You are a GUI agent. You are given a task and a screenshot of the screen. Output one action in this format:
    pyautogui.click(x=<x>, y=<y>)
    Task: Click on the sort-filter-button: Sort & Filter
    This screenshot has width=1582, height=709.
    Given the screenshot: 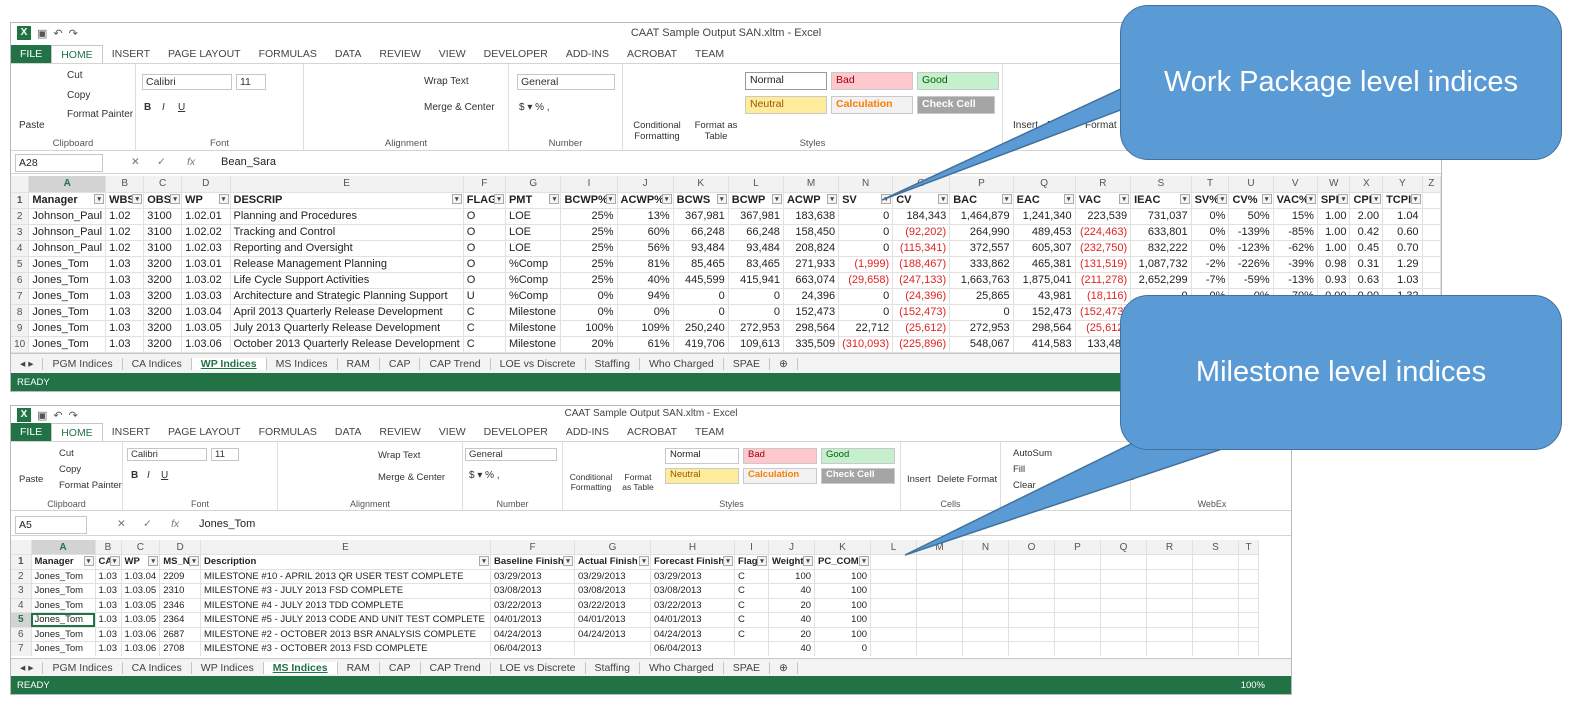 What is the action you would take?
    pyautogui.click(x=1089, y=482)
    